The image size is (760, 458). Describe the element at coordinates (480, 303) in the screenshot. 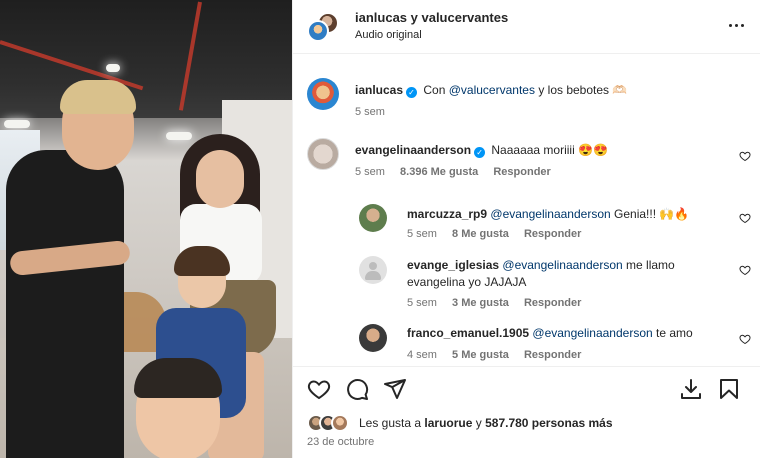

I see `reply-likes: 3 Me gusta` at that location.